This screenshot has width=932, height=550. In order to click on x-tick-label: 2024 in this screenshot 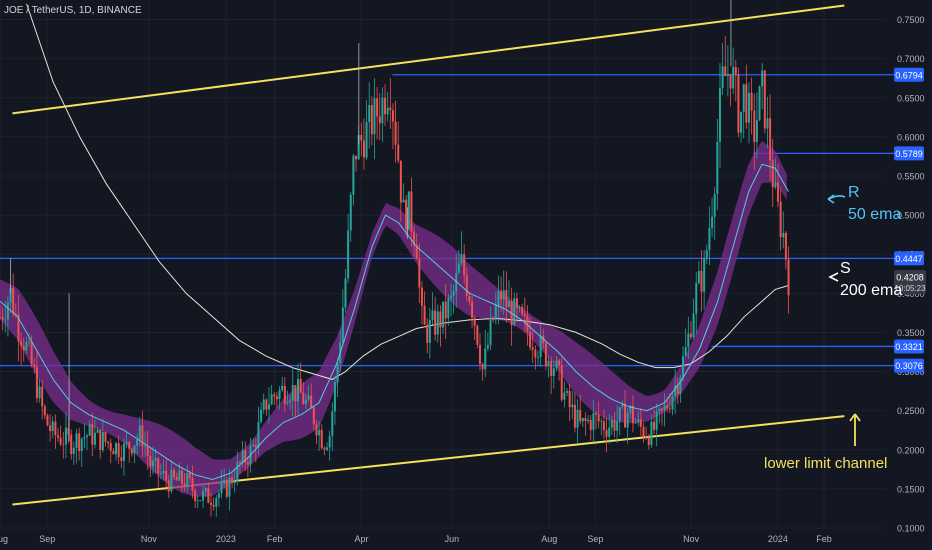, I will do `click(778, 539)`.